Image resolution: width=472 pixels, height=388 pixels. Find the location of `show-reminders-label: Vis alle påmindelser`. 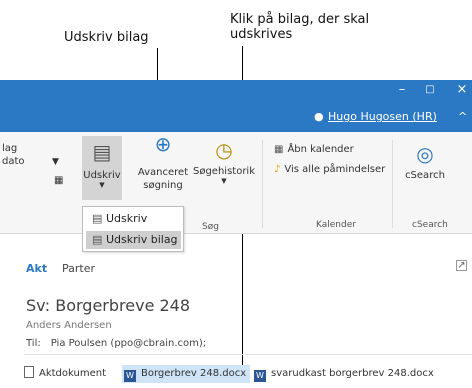

show-reminders-label: Vis alle påmindelser is located at coordinates (335, 169).